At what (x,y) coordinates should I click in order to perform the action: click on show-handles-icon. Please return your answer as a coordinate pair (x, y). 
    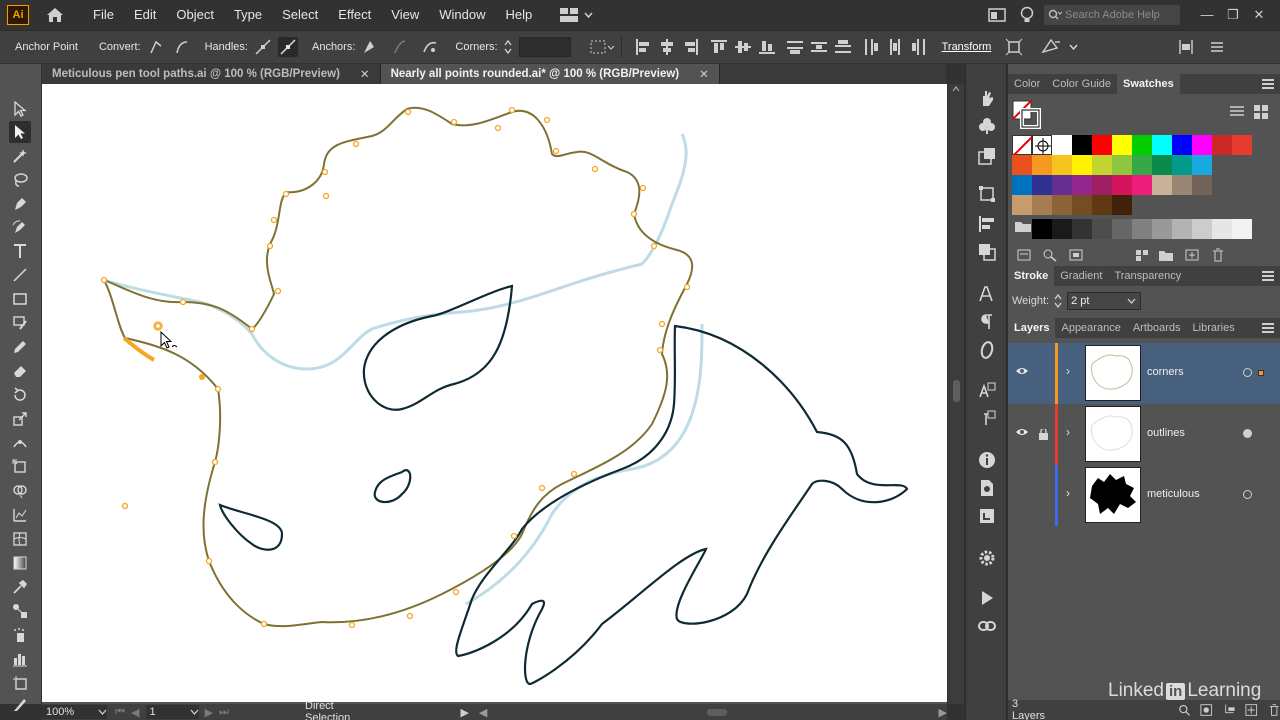
    Looking at the image, I should click on (263, 47).